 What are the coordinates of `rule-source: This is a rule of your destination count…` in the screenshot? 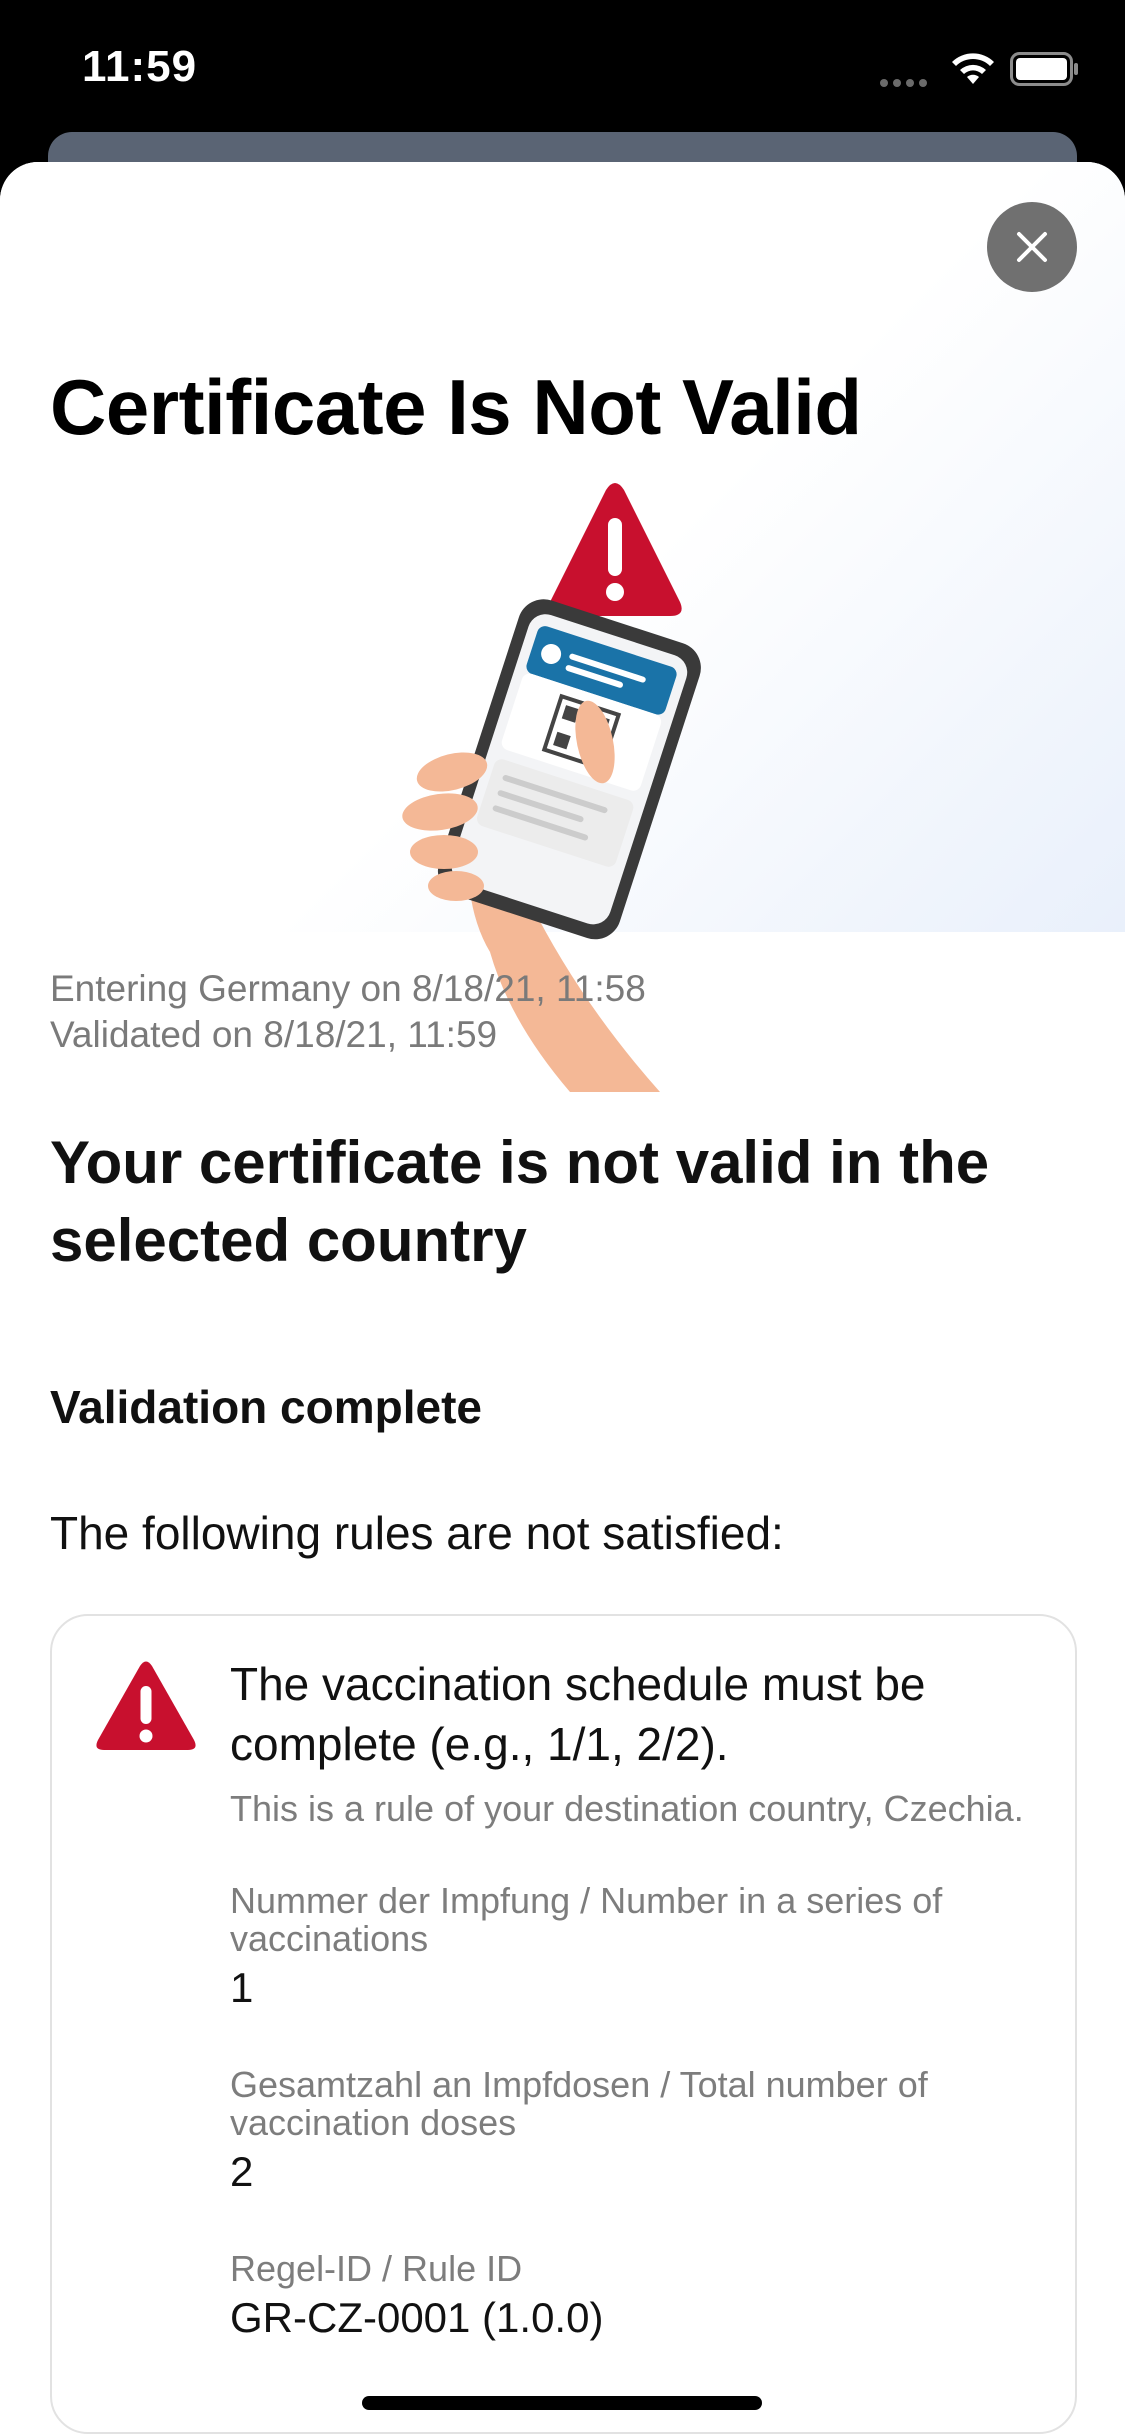 It's located at (627, 1808).